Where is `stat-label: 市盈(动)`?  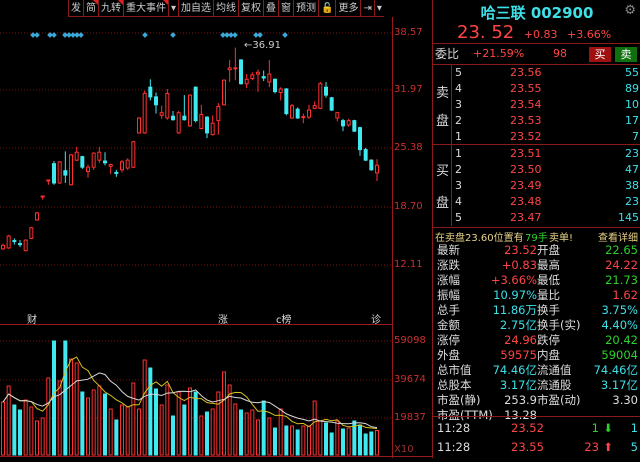 stat-label: 市盈(动) is located at coordinates (559, 400).